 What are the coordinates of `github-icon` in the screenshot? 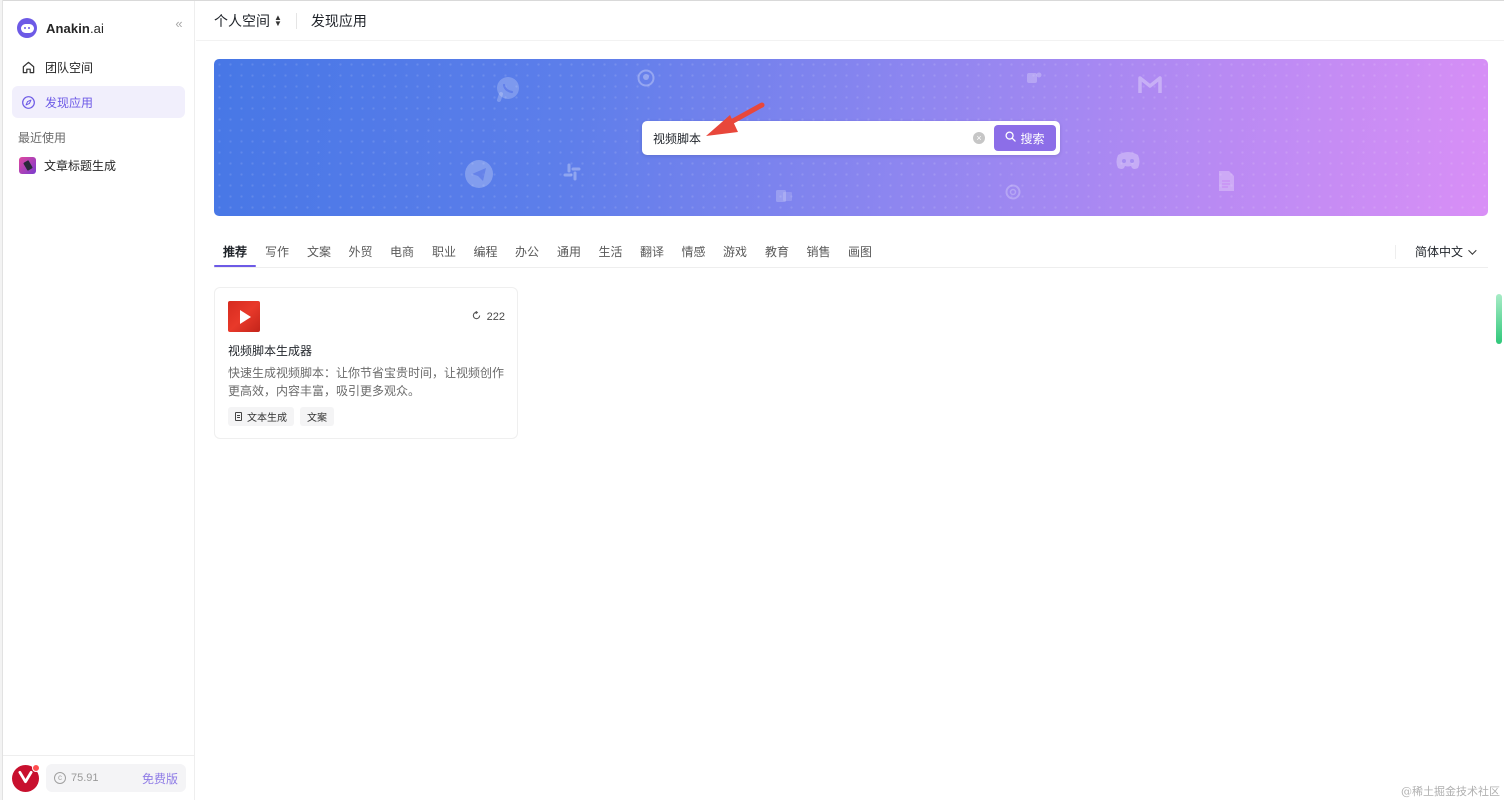 It's located at (646, 78).